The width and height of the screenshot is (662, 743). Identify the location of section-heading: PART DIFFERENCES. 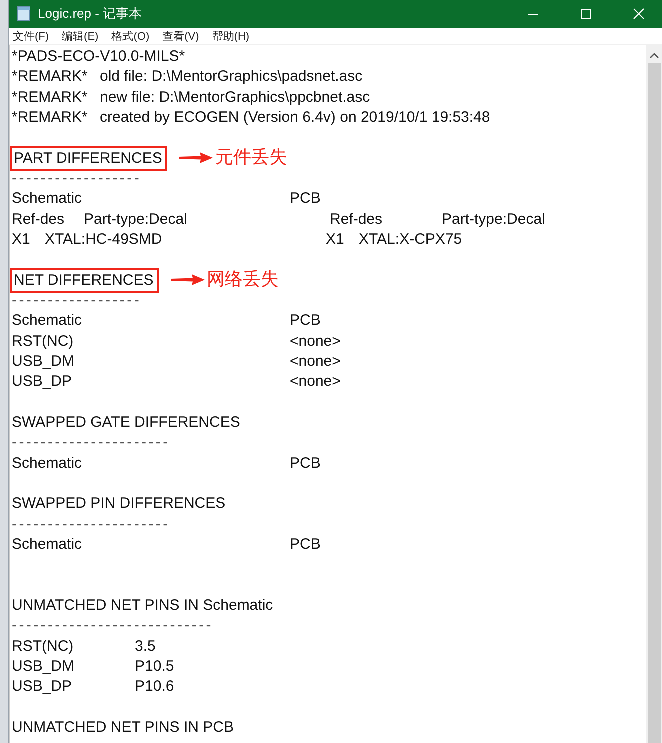
(89, 158).